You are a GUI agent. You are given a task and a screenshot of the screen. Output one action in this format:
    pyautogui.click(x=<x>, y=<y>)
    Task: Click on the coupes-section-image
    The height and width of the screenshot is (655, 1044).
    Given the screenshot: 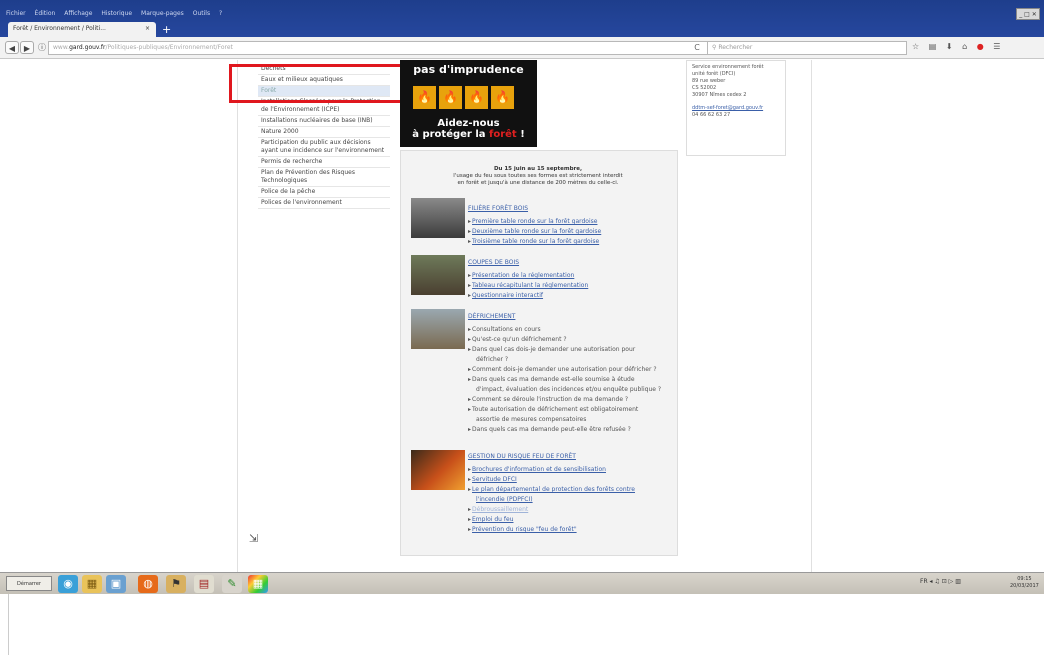 What is the action you would take?
    pyautogui.click(x=438, y=275)
    